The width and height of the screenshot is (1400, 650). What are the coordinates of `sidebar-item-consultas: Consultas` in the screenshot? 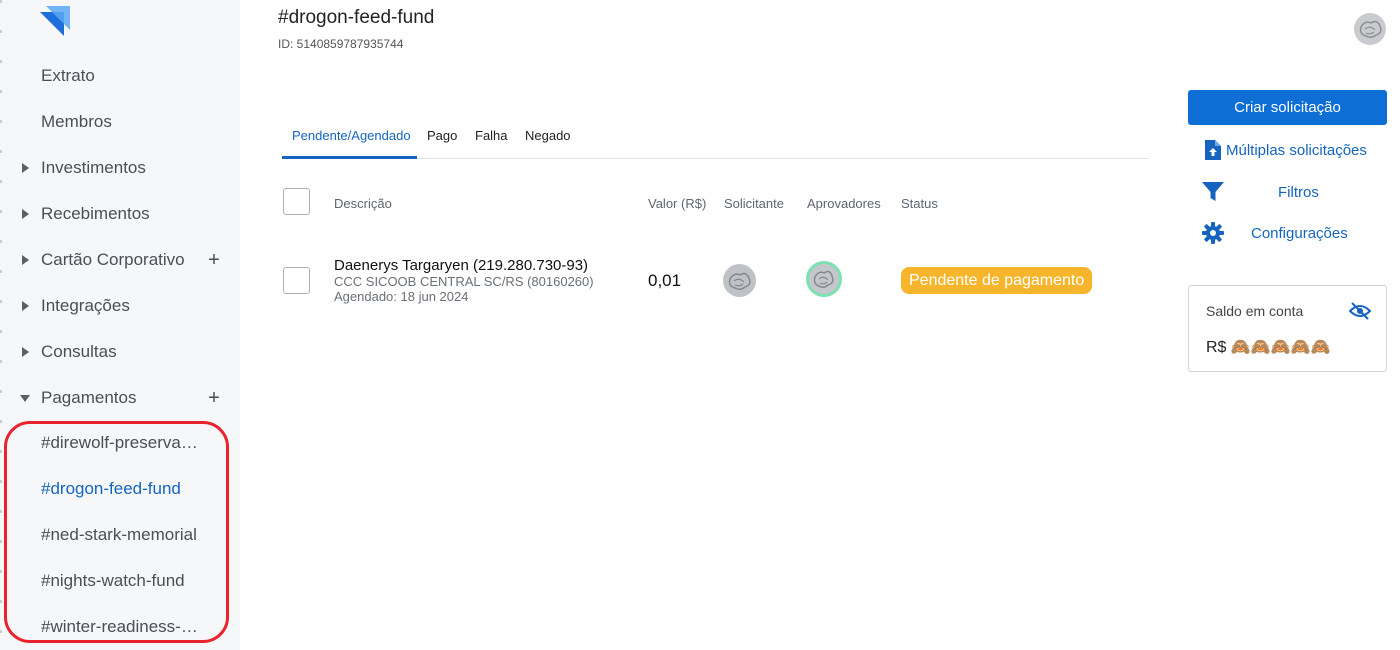 It's located at (120, 352).